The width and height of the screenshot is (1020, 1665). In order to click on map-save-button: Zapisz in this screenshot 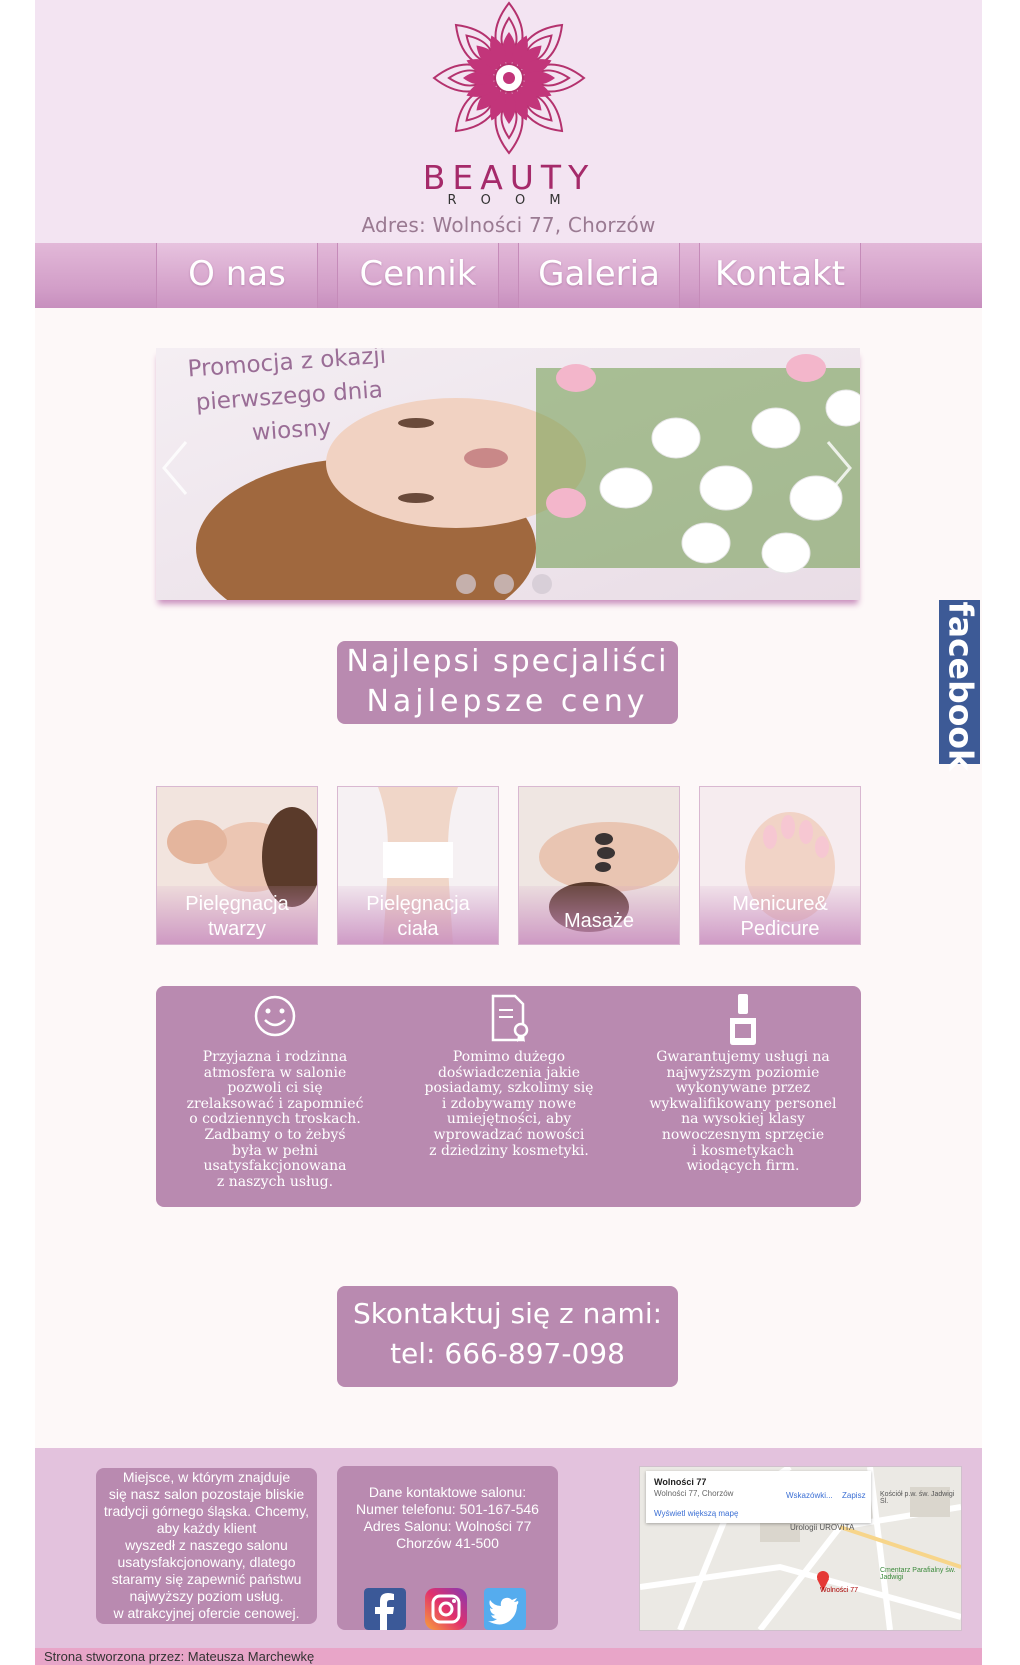, I will do `click(854, 1495)`.